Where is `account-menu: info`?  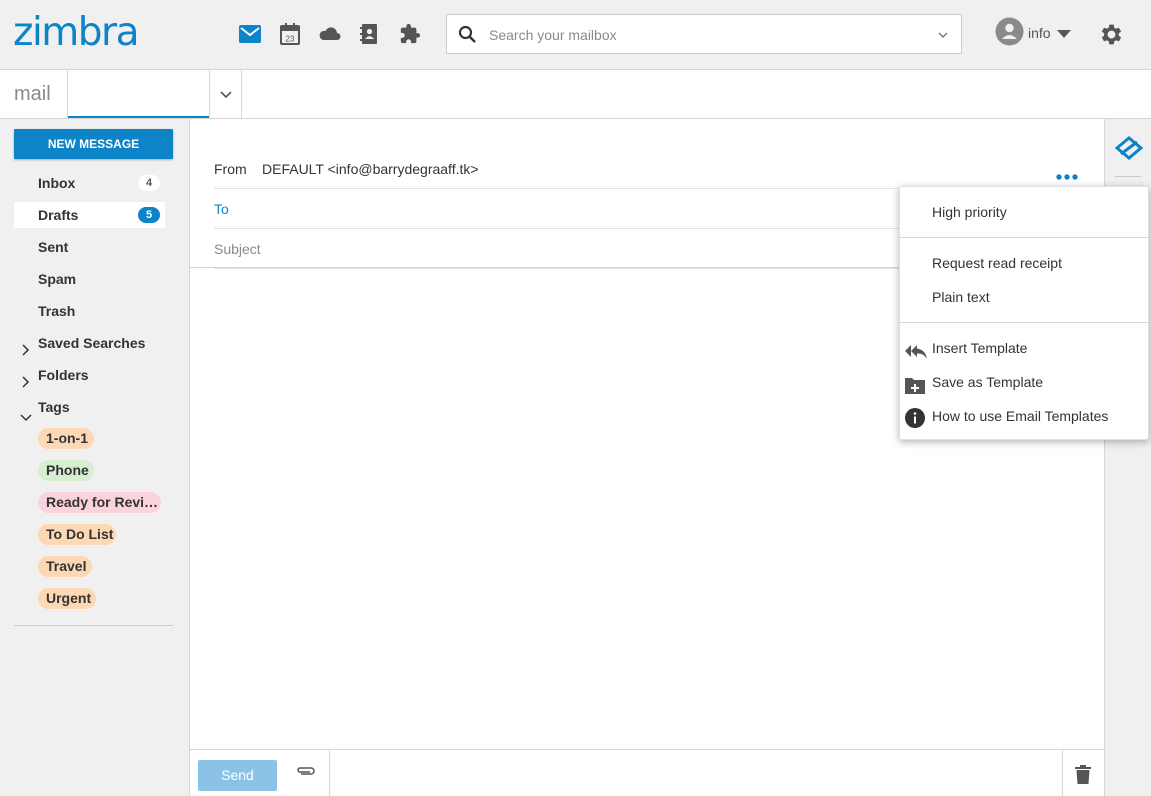
account-menu: info is located at coordinates (1033, 33).